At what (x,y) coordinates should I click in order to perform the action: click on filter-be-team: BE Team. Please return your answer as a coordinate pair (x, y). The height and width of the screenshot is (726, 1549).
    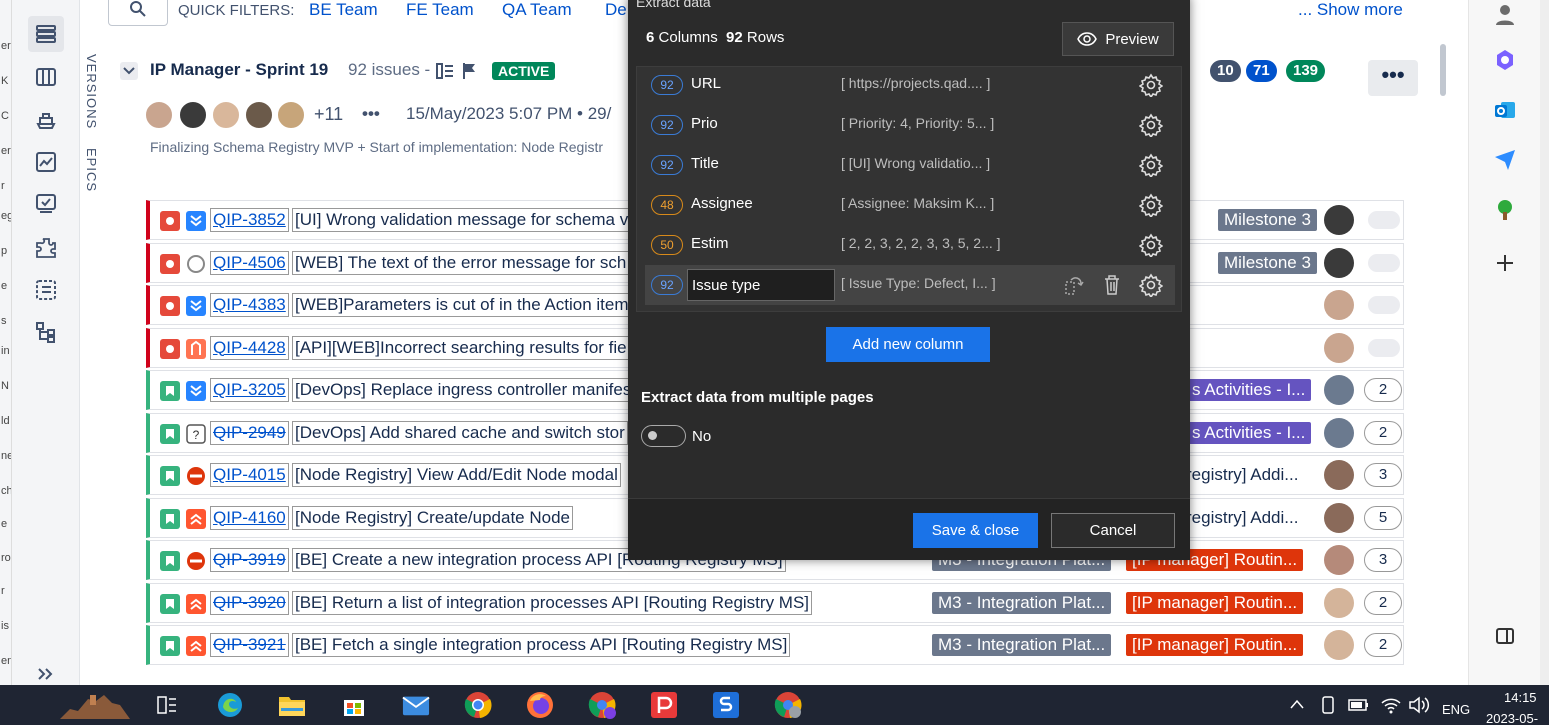
    Looking at the image, I should click on (343, 10).